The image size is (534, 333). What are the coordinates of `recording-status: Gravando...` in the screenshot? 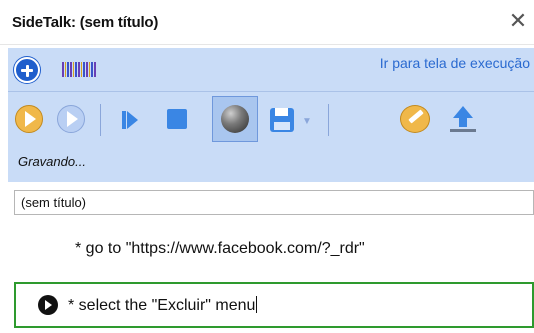 It's located at (52, 161).